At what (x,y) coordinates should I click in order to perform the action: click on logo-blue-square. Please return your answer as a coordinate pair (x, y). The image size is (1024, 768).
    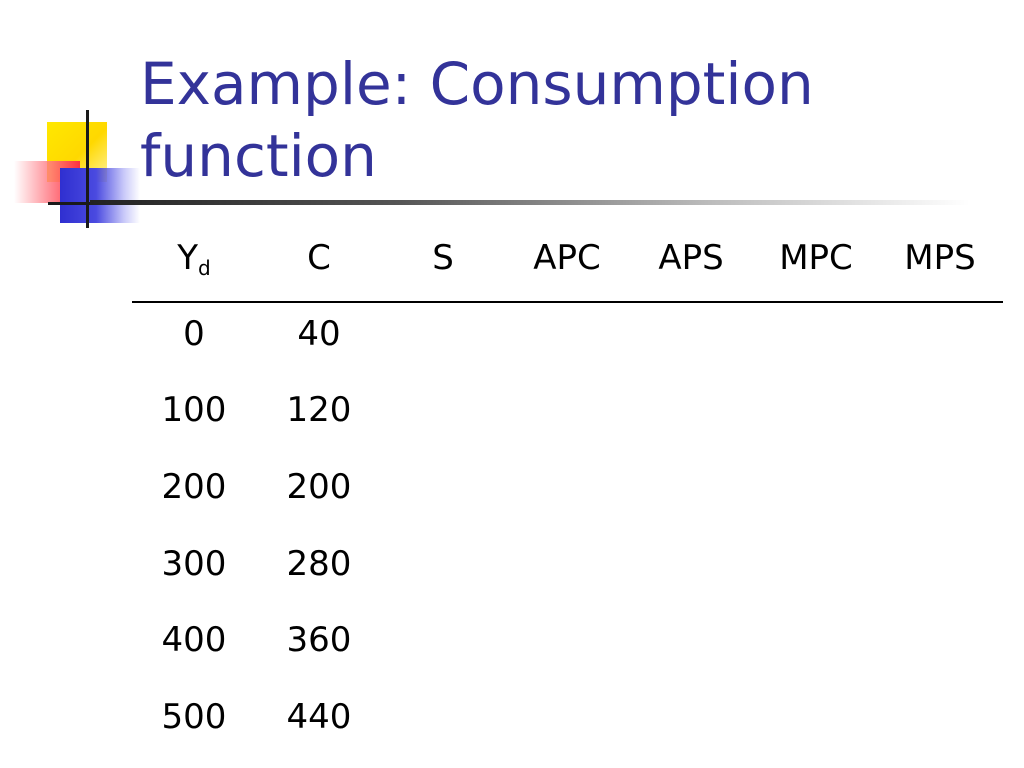
    Looking at the image, I should click on (100, 195).